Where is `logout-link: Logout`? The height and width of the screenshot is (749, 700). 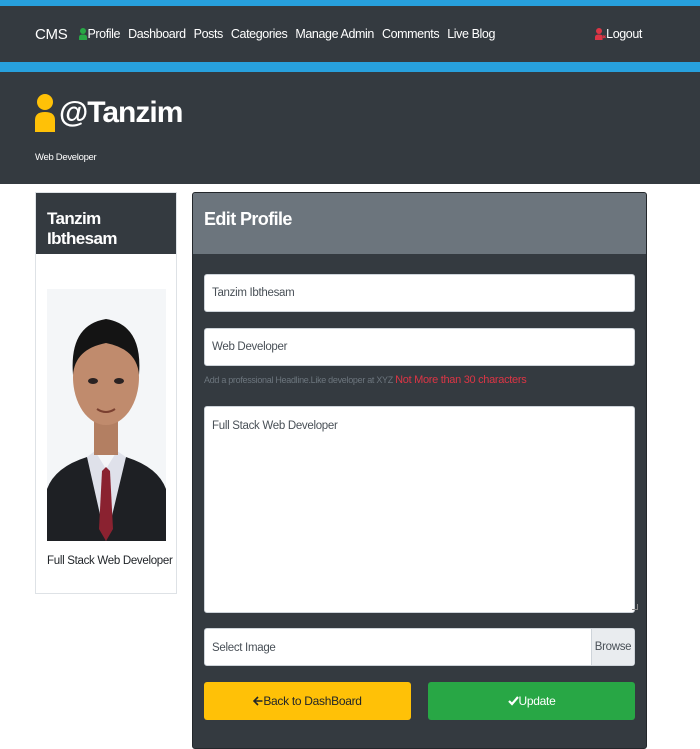
logout-link: Logout is located at coordinates (618, 34).